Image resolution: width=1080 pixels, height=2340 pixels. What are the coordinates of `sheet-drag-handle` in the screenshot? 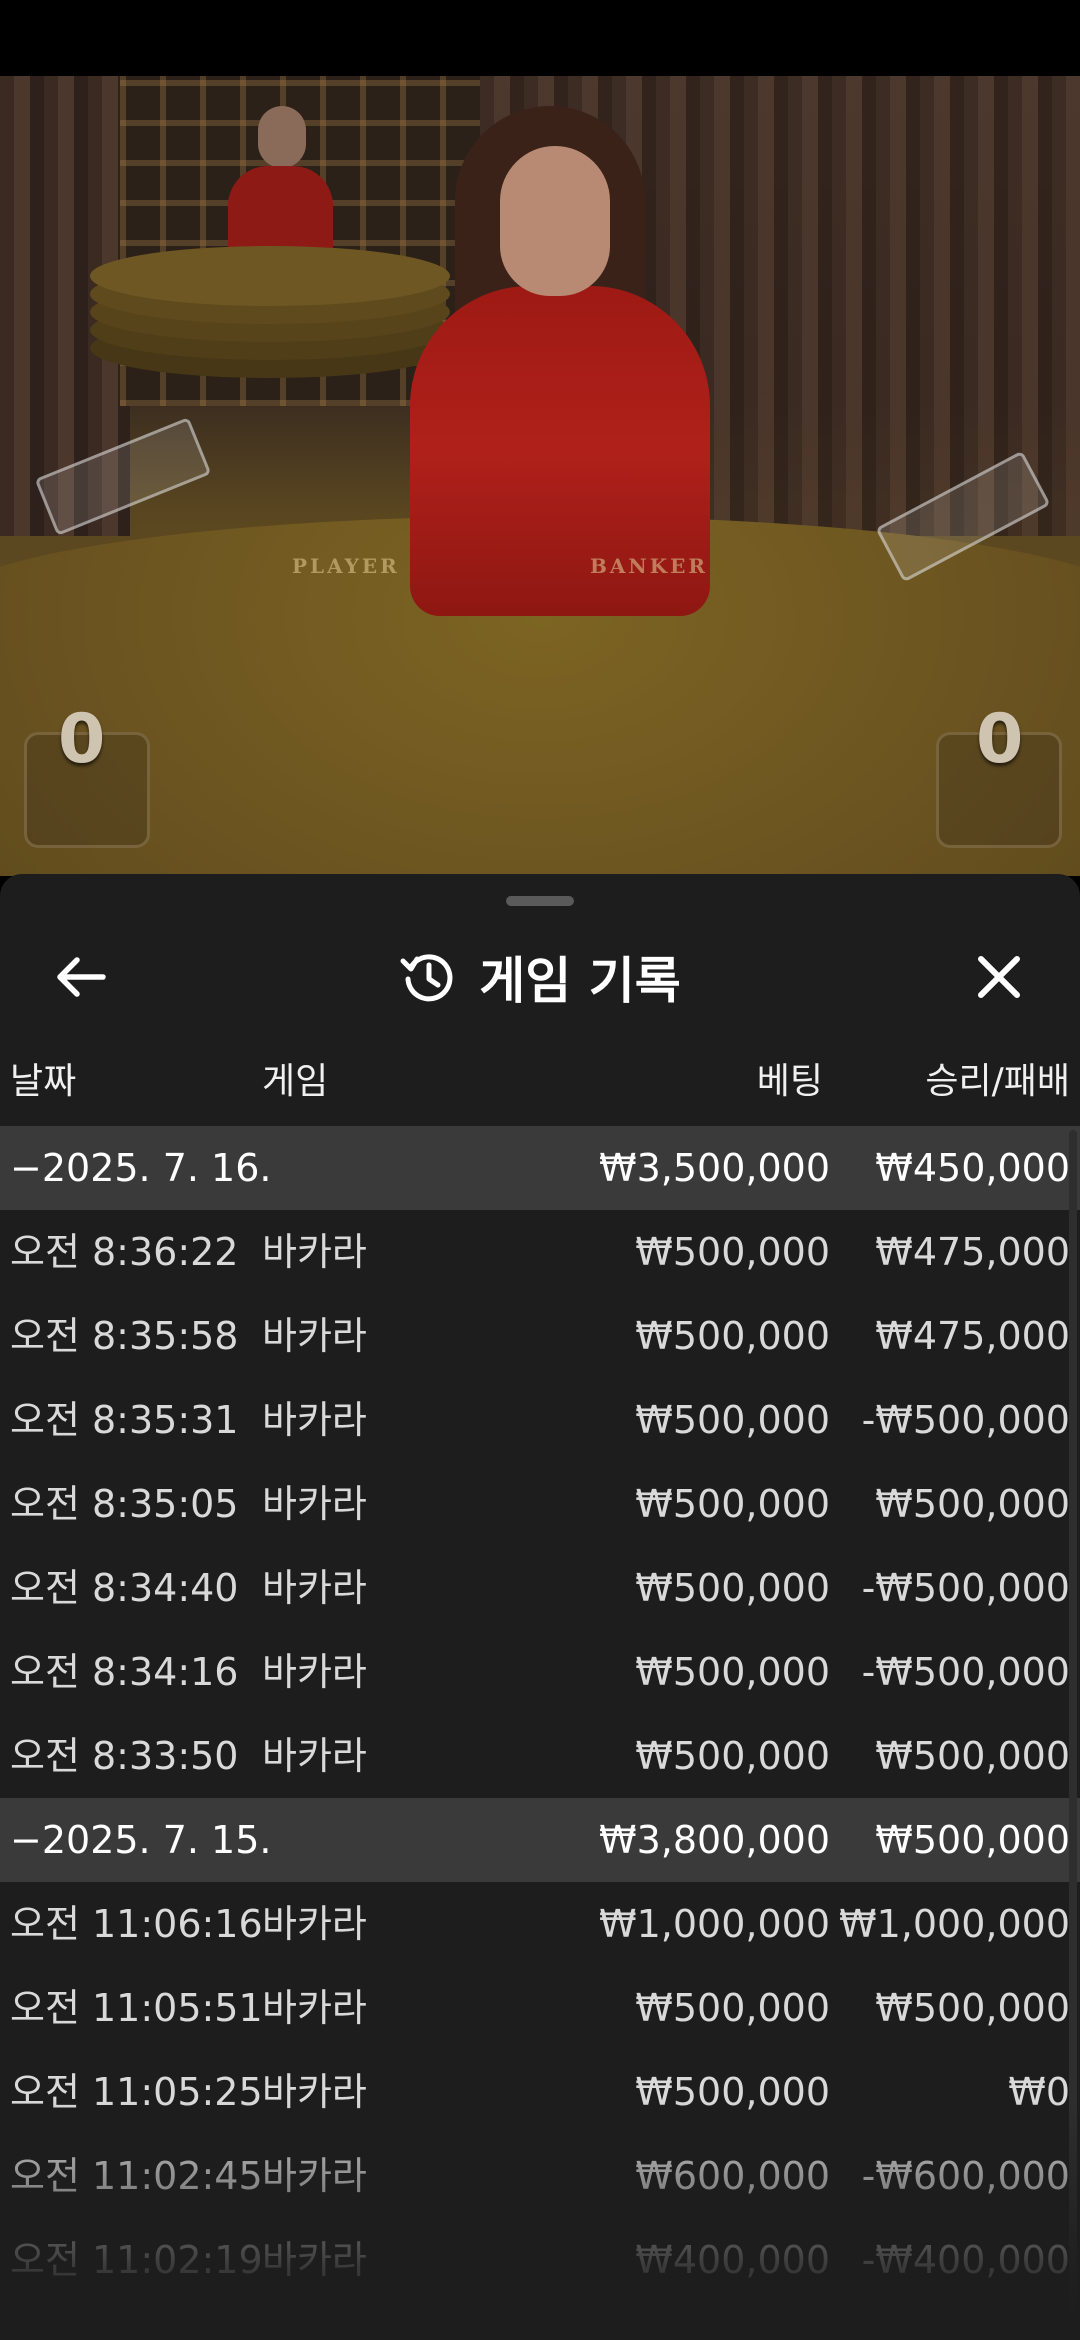 It's located at (540, 901).